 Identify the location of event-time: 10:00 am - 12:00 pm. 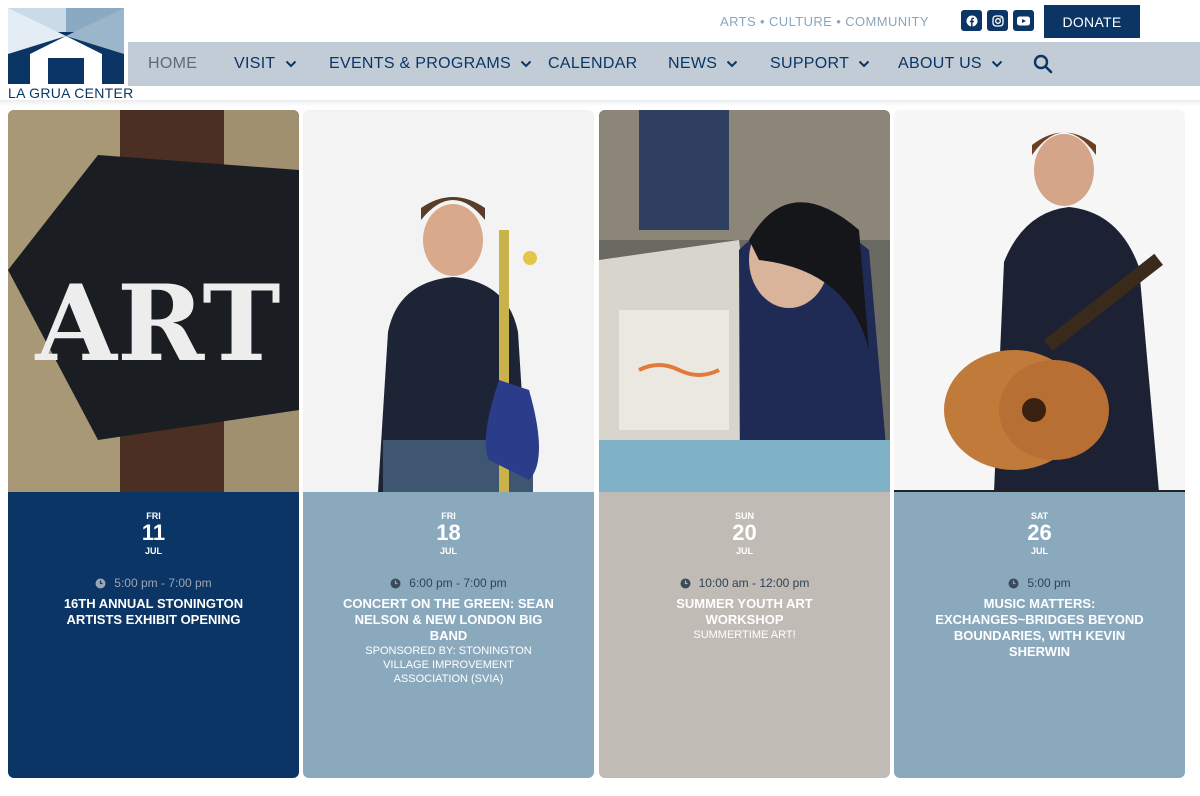
(744, 583).